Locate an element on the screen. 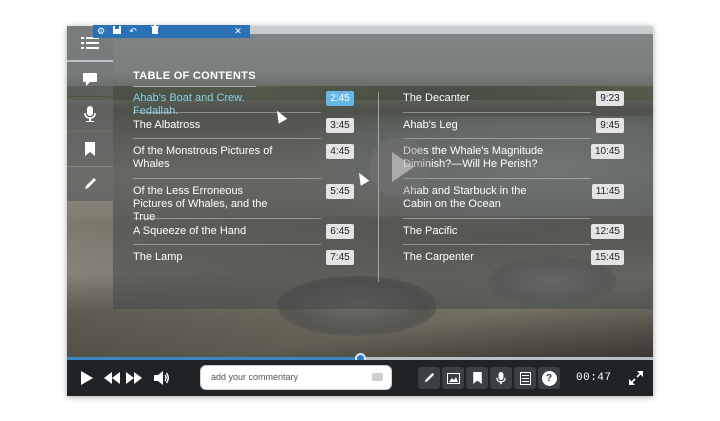  close-icon: ✕ is located at coordinates (238, 31).